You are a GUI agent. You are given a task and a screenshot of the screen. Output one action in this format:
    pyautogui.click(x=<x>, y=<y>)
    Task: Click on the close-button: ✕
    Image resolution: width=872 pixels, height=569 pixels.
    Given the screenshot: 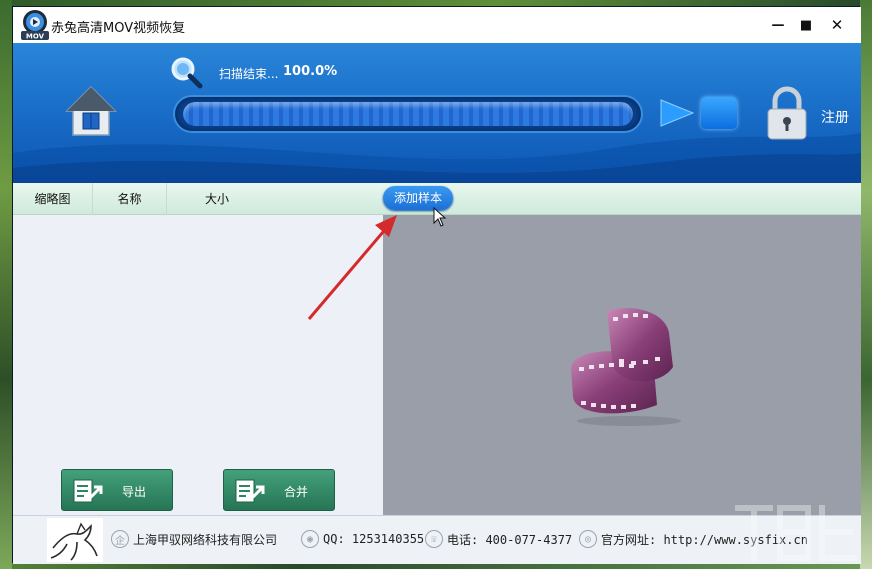 What is the action you would take?
    pyautogui.click(x=837, y=25)
    